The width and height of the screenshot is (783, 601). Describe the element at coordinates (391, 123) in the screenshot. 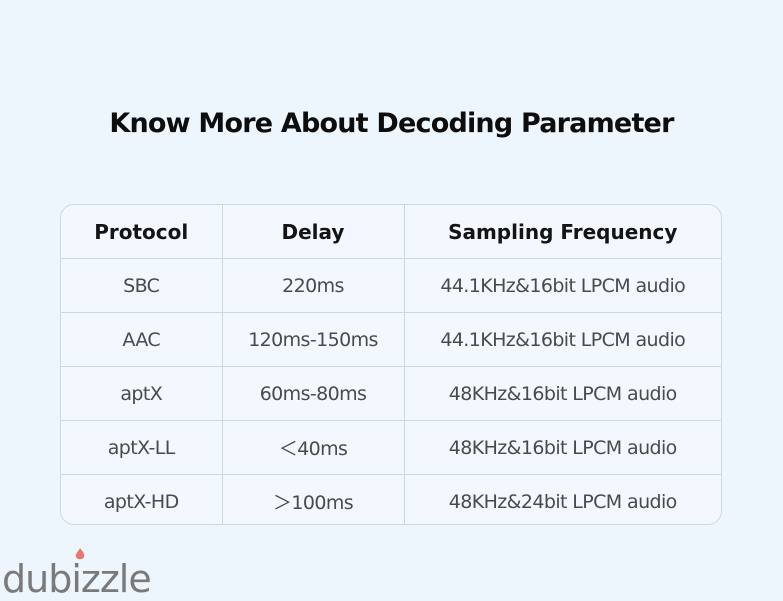

I see `page-title: Know More About Decoding Parameter` at that location.